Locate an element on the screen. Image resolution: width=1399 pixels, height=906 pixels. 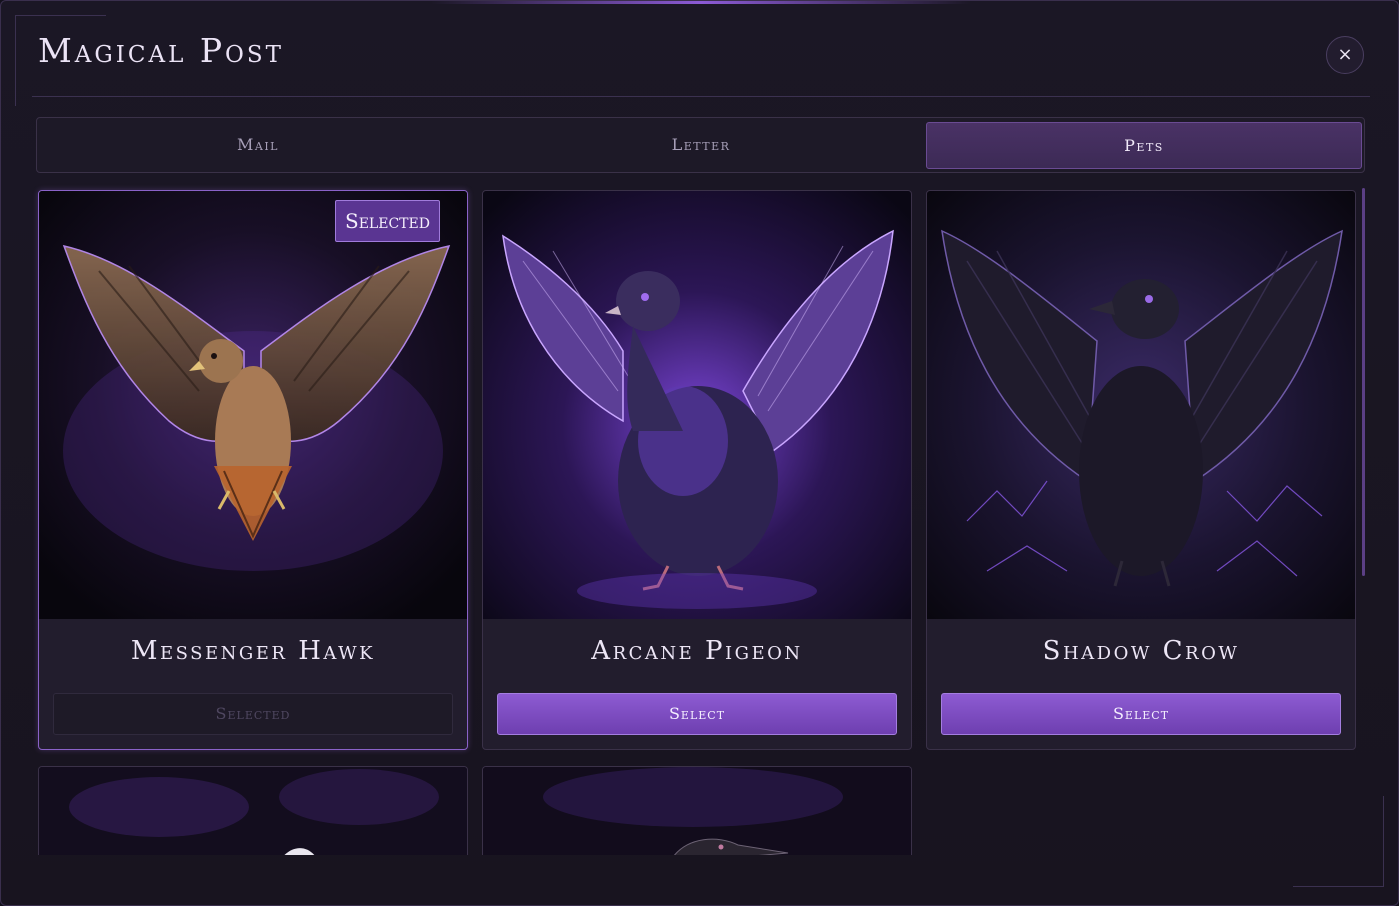
tab-bar: Mail Letter Pets is located at coordinates (700, 145).